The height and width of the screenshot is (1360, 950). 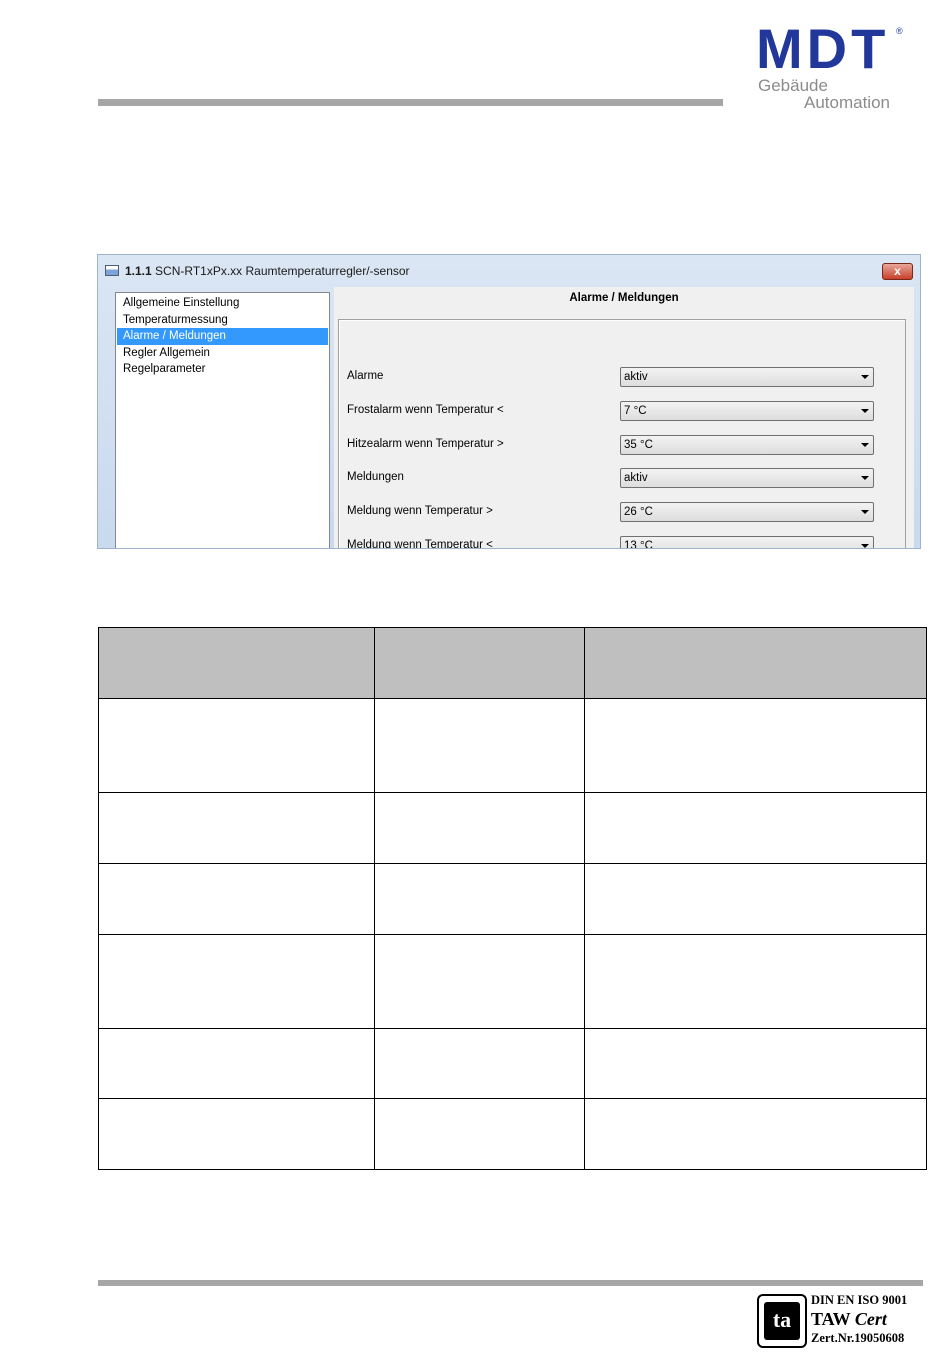 What do you see at coordinates (899, 31) in the screenshot?
I see `logo-registered: ®` at bounding box center [899, 31].